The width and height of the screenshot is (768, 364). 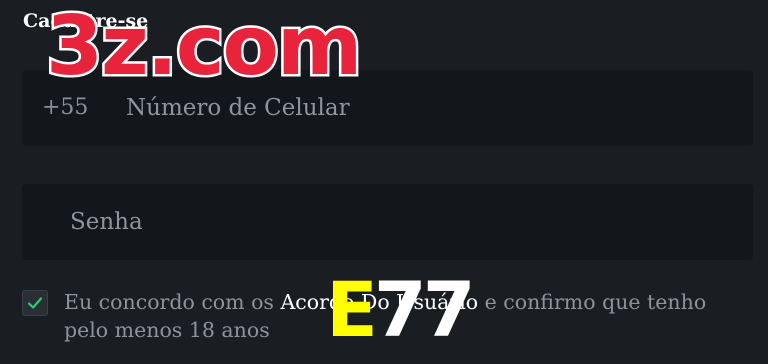 What do you see at coordinates (65, 107) in the screenshot?
I see `country-code-prefix: +55` at bounding box center [65, 107].